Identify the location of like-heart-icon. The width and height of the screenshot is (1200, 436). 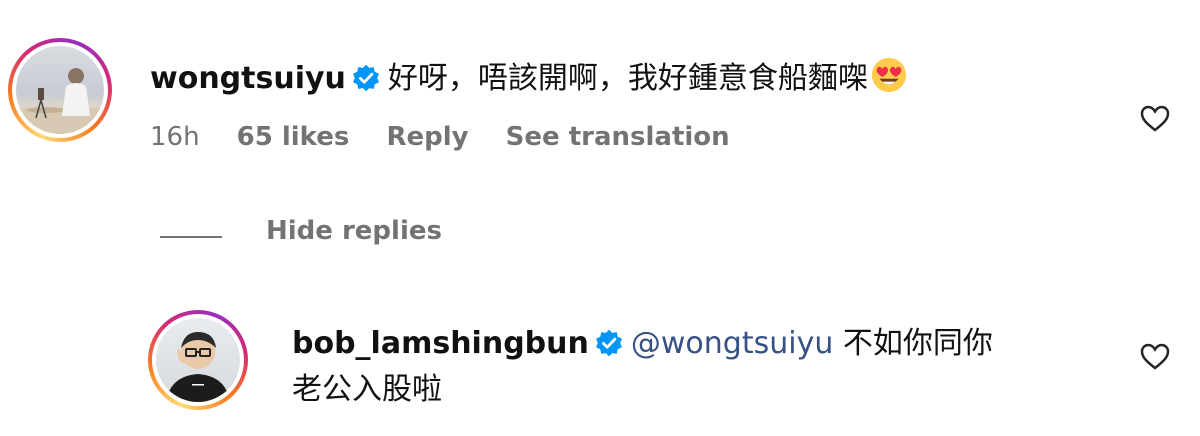
(1155, 118).